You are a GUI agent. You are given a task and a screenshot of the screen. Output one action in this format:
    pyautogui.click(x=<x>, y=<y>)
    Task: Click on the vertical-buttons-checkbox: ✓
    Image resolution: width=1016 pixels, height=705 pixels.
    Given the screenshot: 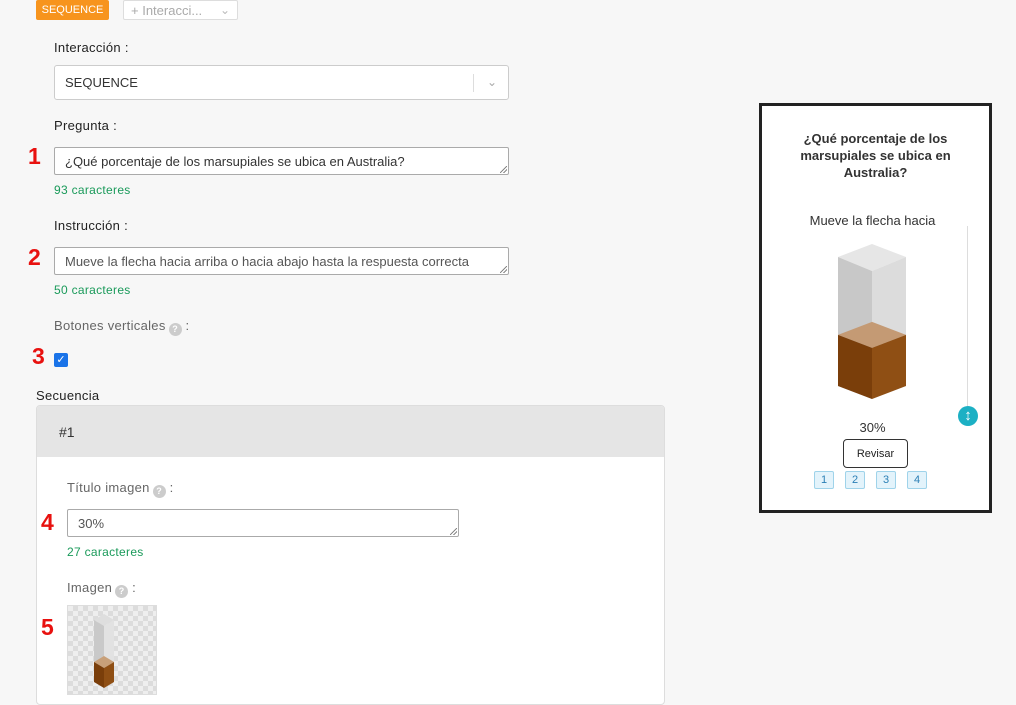 What is the action you would take?
    pyautogui.click(x=61, y=360)
    